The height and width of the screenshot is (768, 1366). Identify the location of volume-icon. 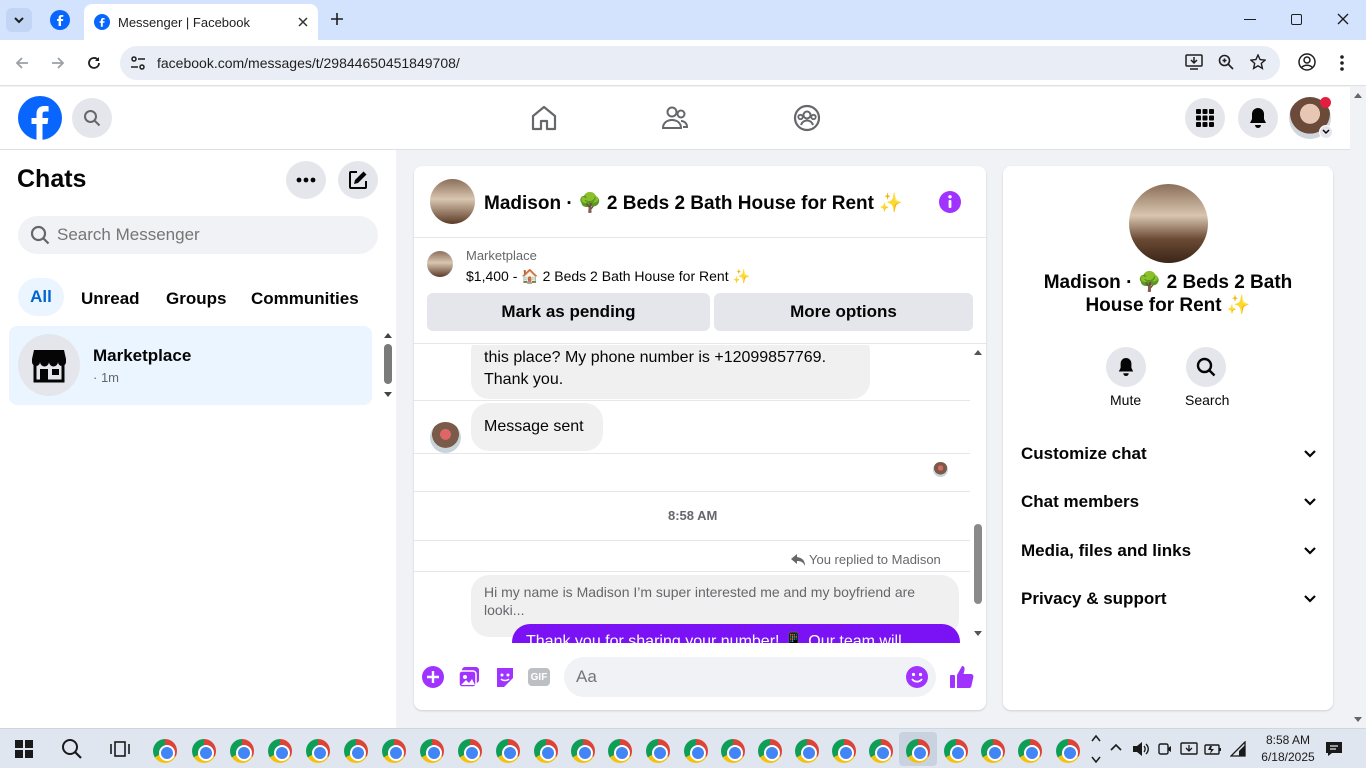
(1141, 749).